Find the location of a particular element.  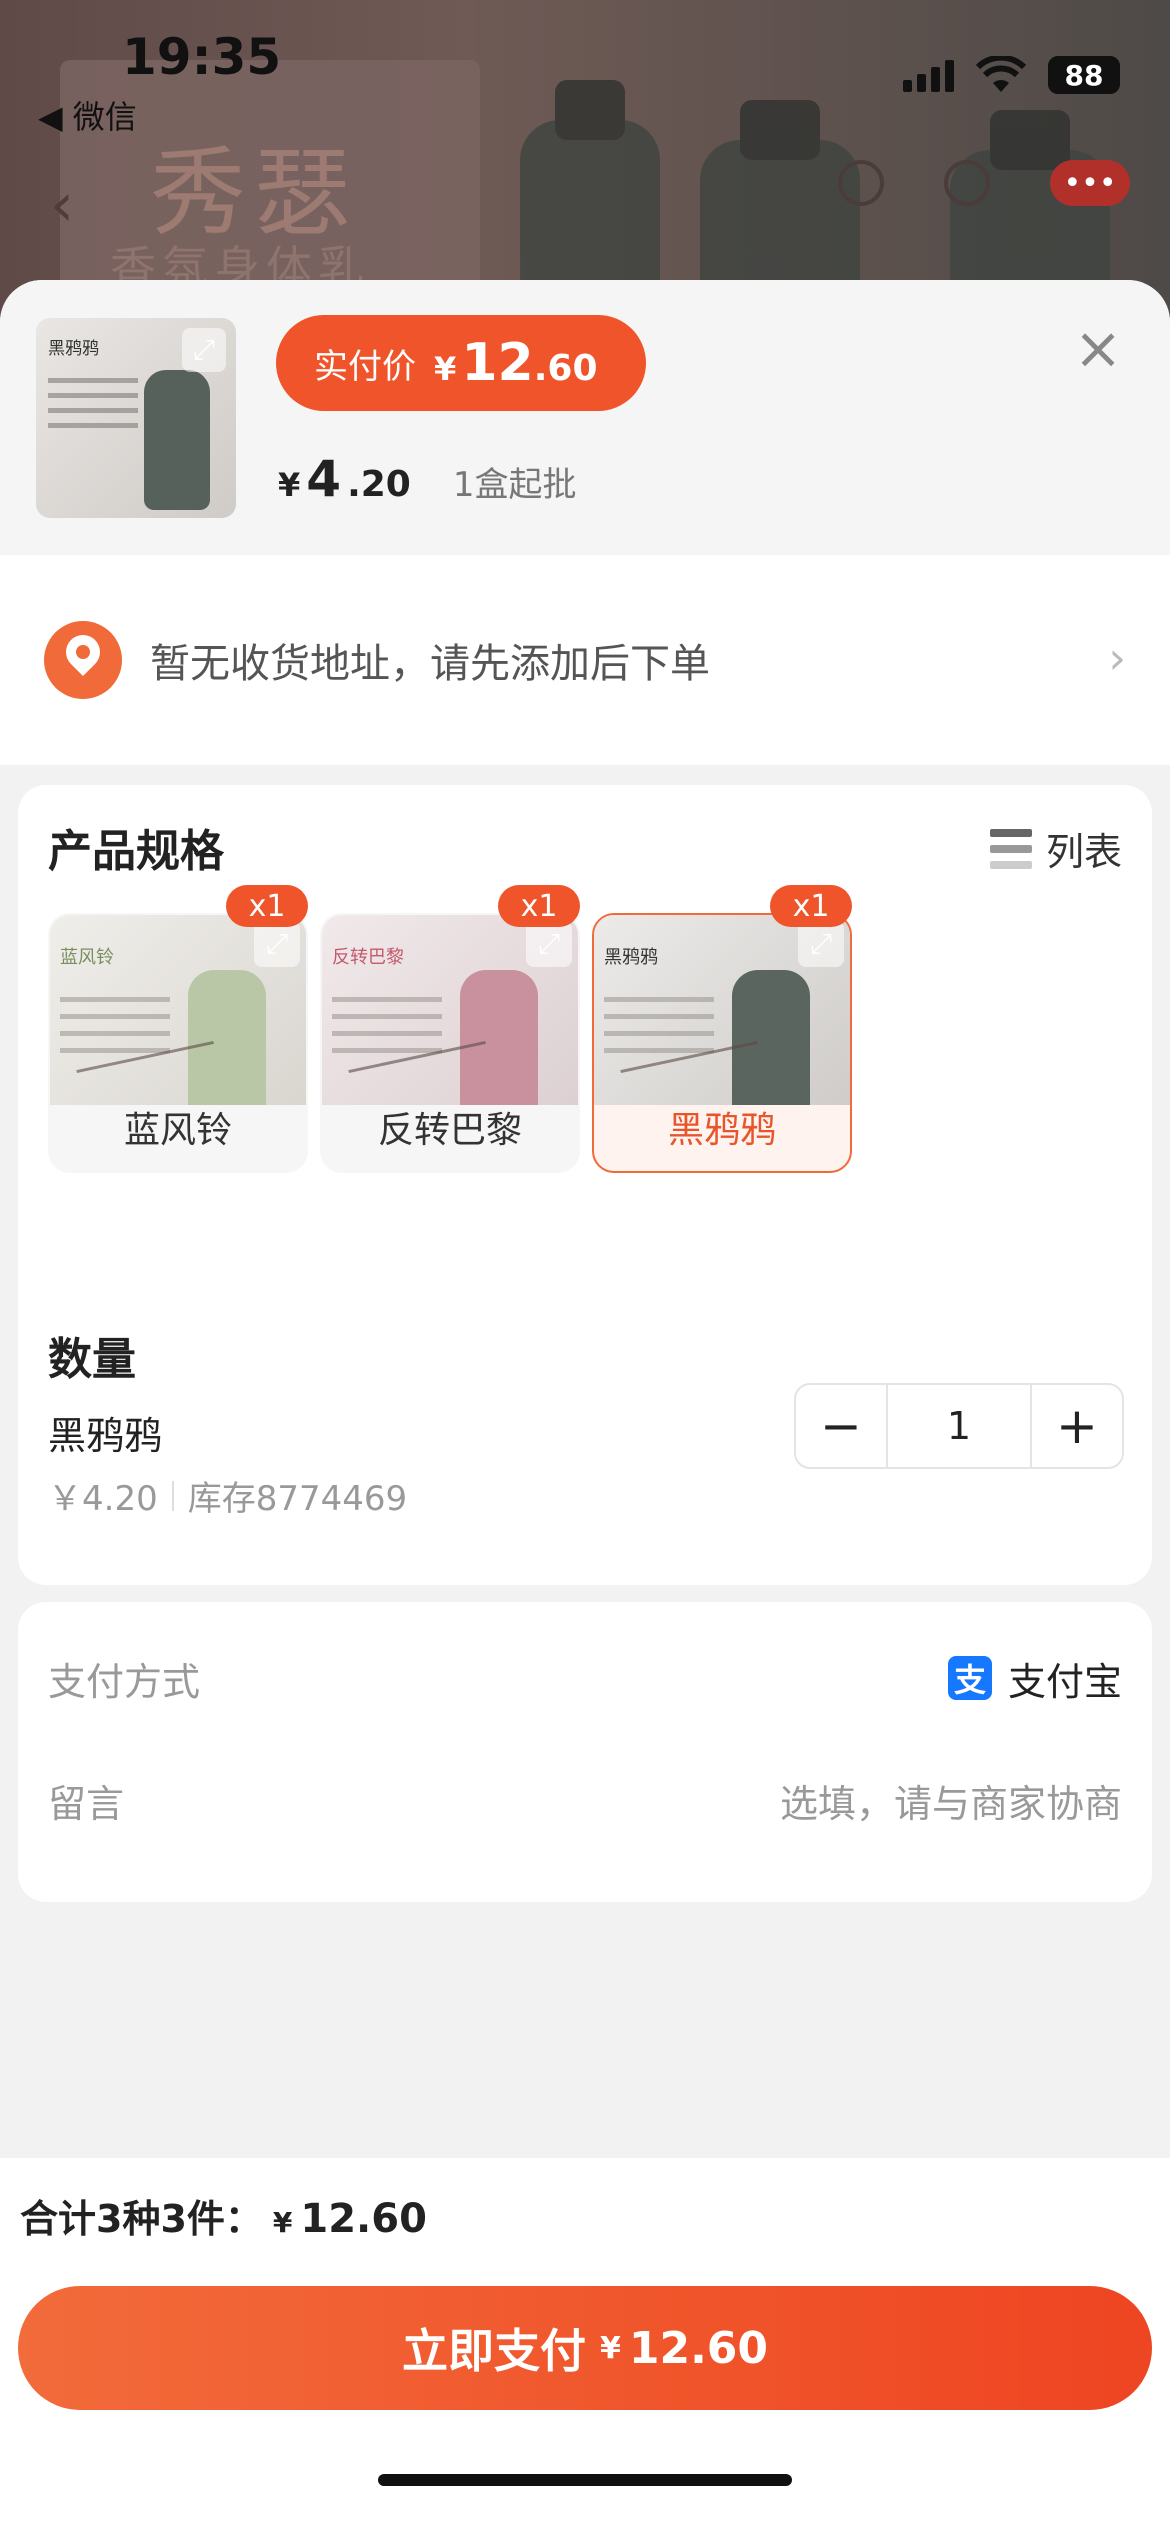

payment-method-value: 支 支付宝 is located at coordinates (1034, 1678).